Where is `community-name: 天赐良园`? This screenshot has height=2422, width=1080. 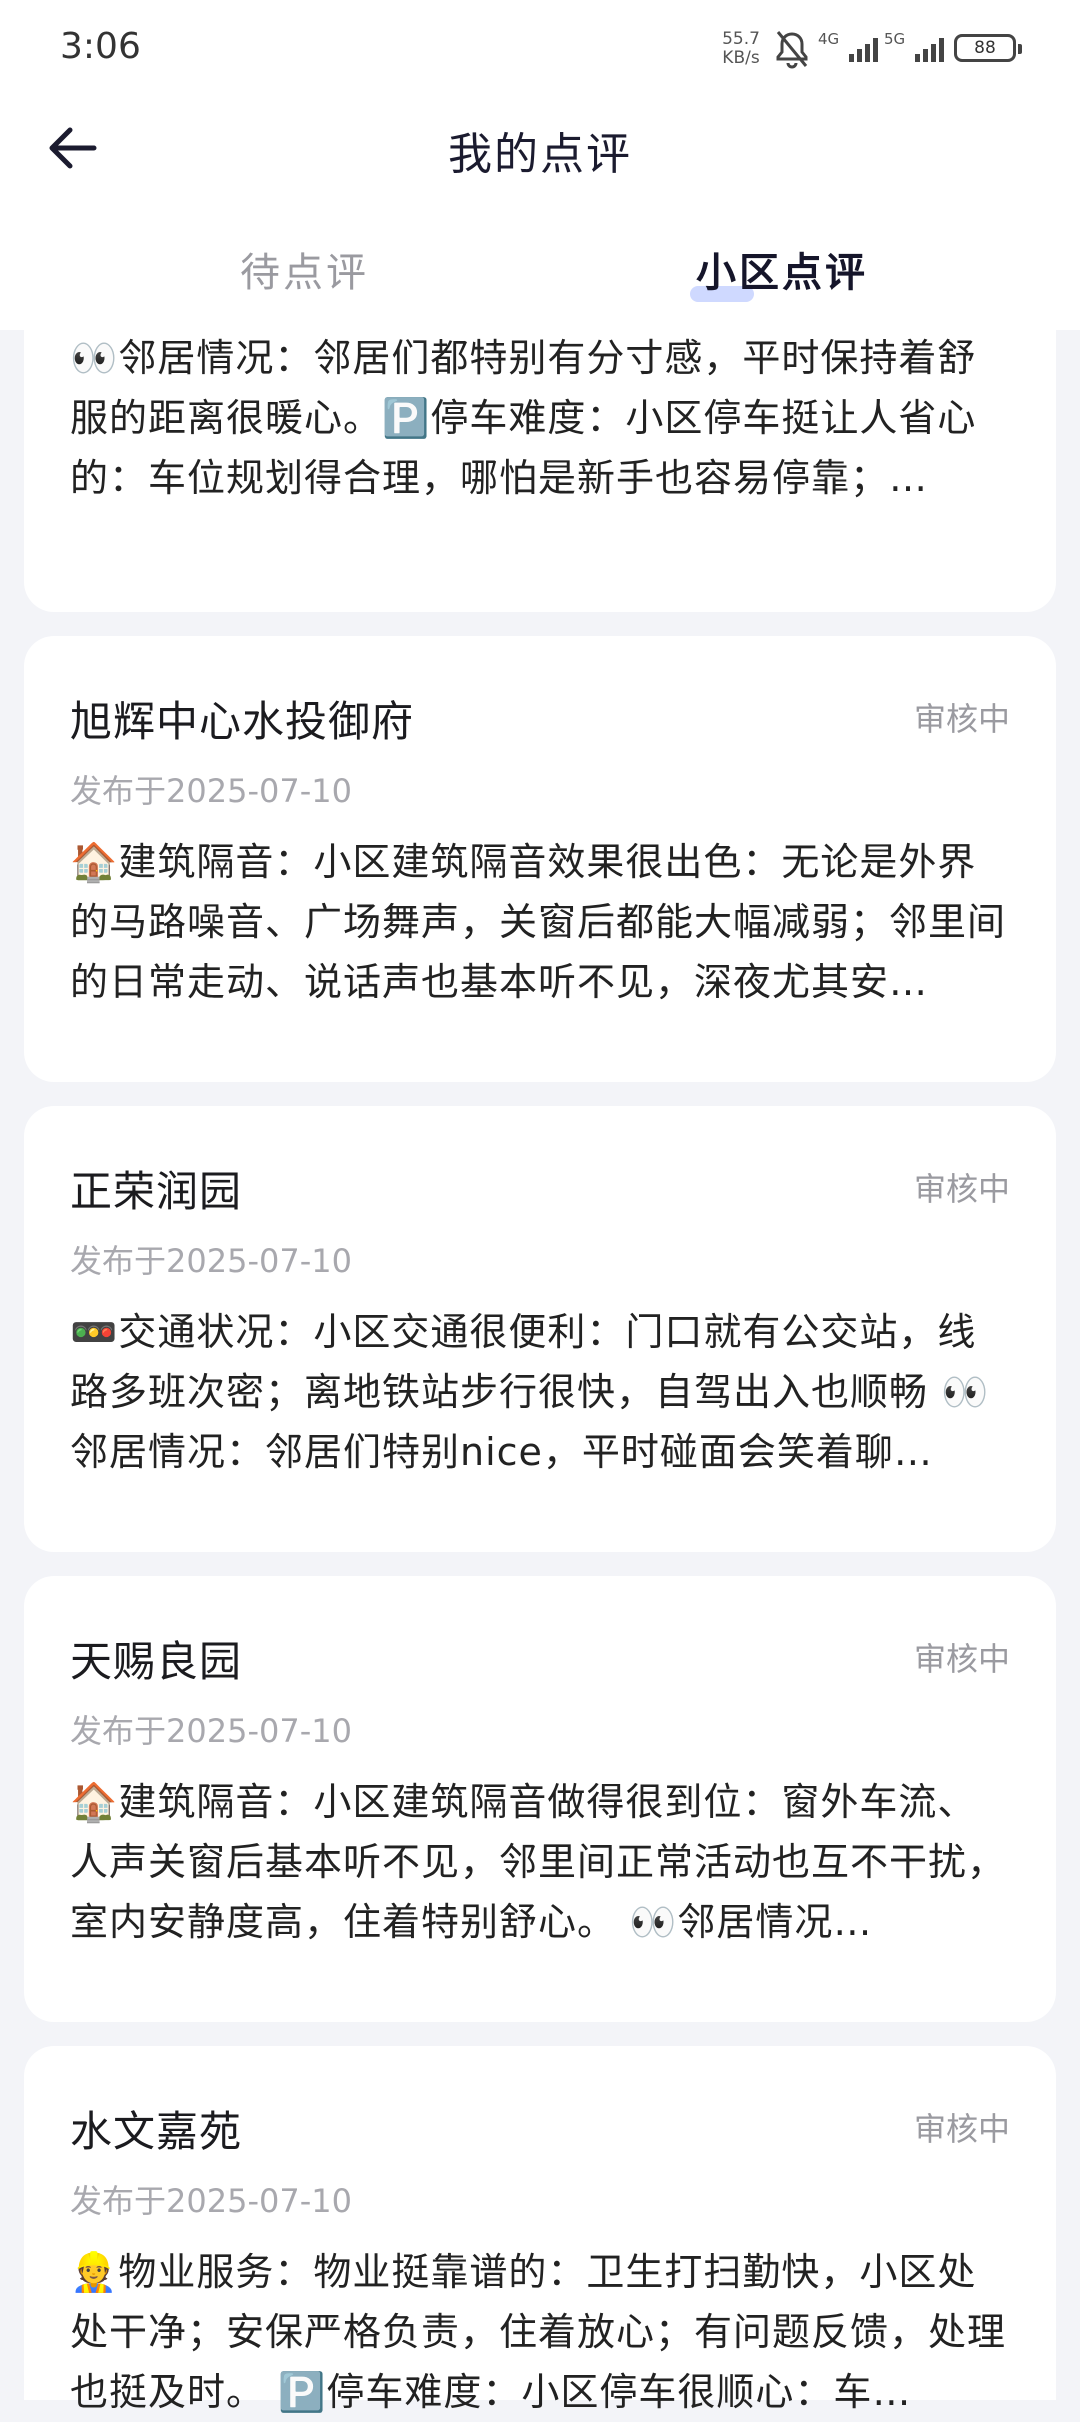 community-name: 天赐良园 is located at coordinates (156, 1661).